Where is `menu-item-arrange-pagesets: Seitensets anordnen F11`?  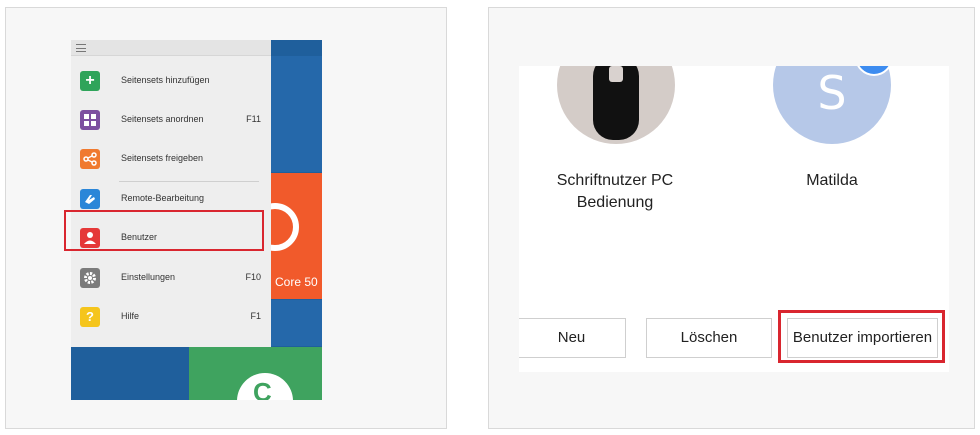 menu-item-arrange-pagesets: Seitensets anordnen F11 is located at coordinates (171, 120).